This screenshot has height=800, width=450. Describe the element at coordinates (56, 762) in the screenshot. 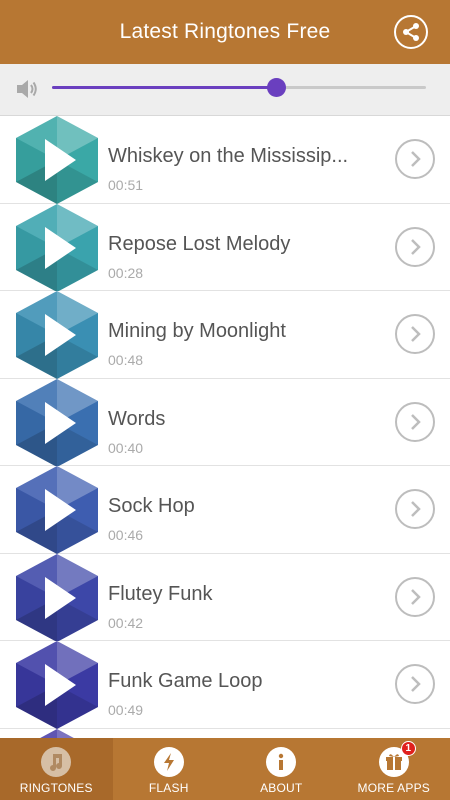

I see `music-note-icon` at that location.